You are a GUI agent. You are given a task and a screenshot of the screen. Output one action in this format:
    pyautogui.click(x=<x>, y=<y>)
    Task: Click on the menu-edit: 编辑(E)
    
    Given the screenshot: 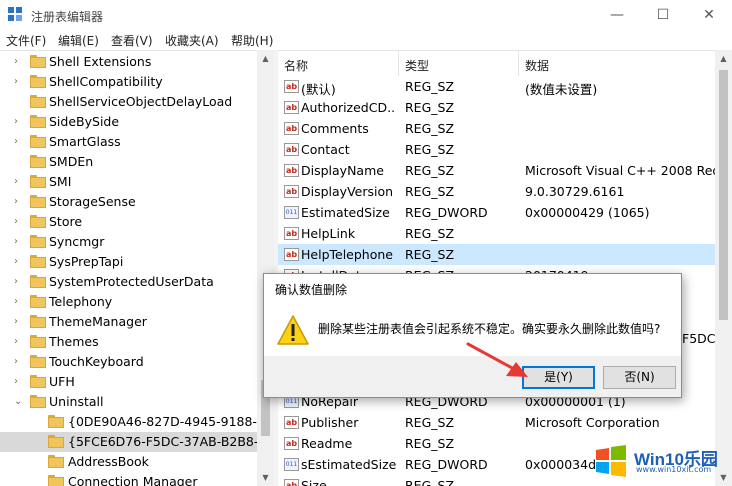 What is the action you would take?
    pyautogui.click(x=78, y=40)
    